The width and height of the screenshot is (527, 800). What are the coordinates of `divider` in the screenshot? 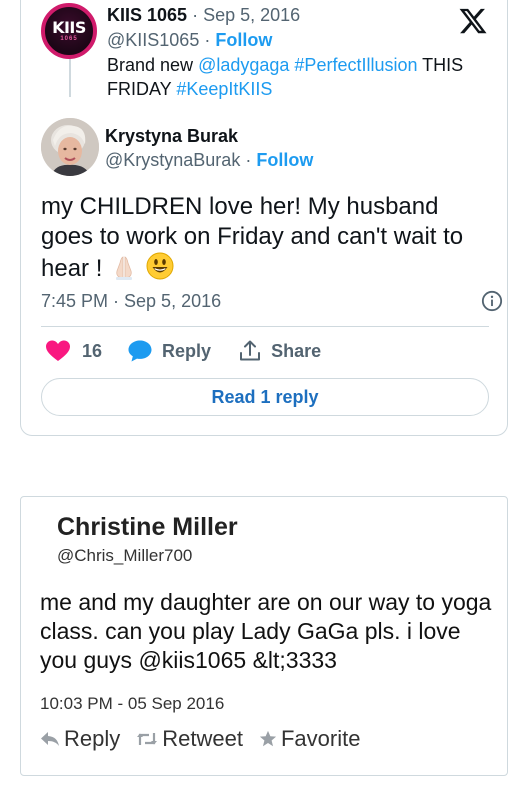 It's located at (265, 326).